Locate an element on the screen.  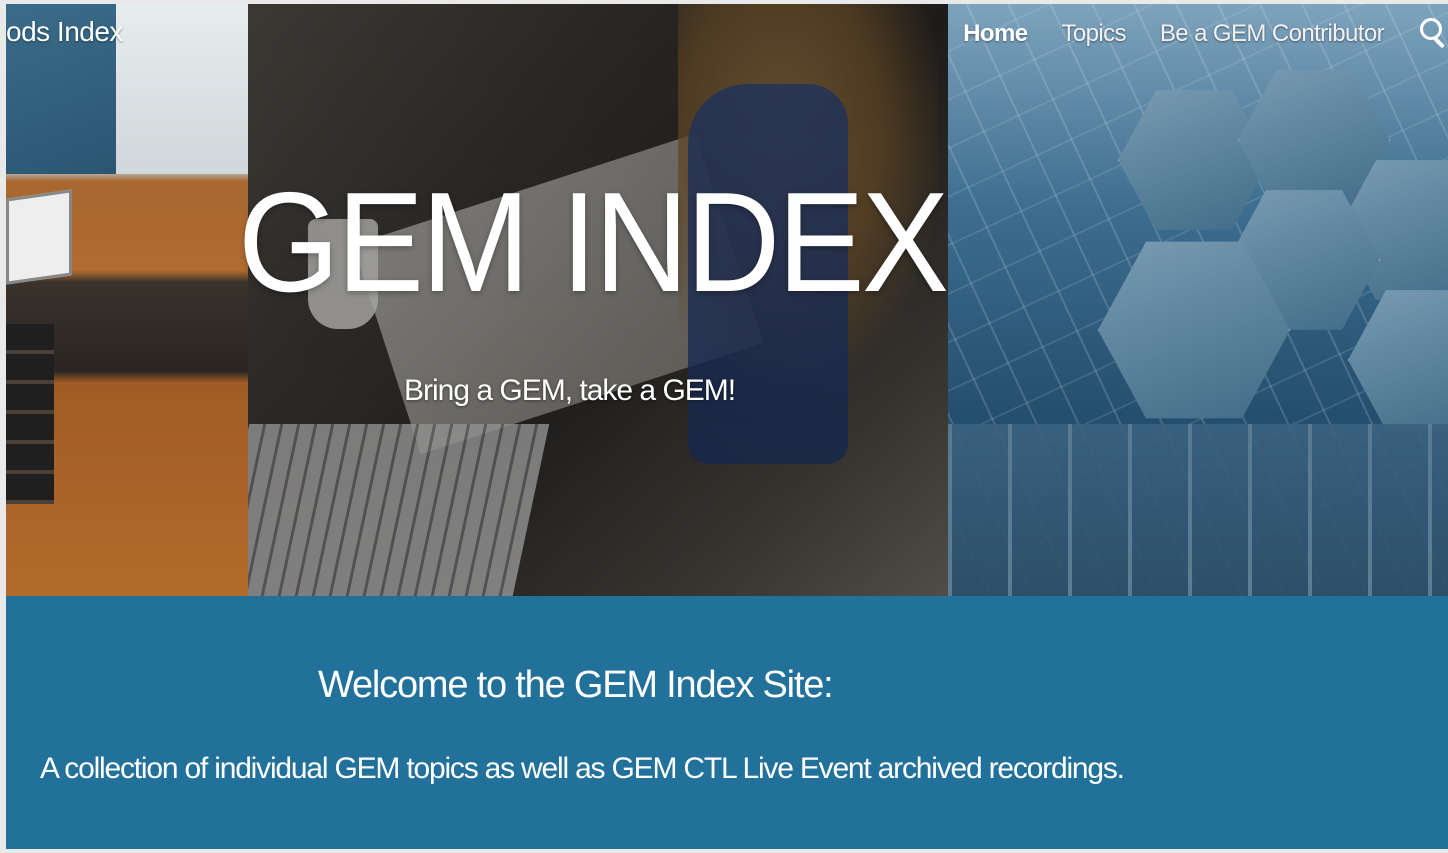
search-icon-handle is located at coordinates (1439, 42).